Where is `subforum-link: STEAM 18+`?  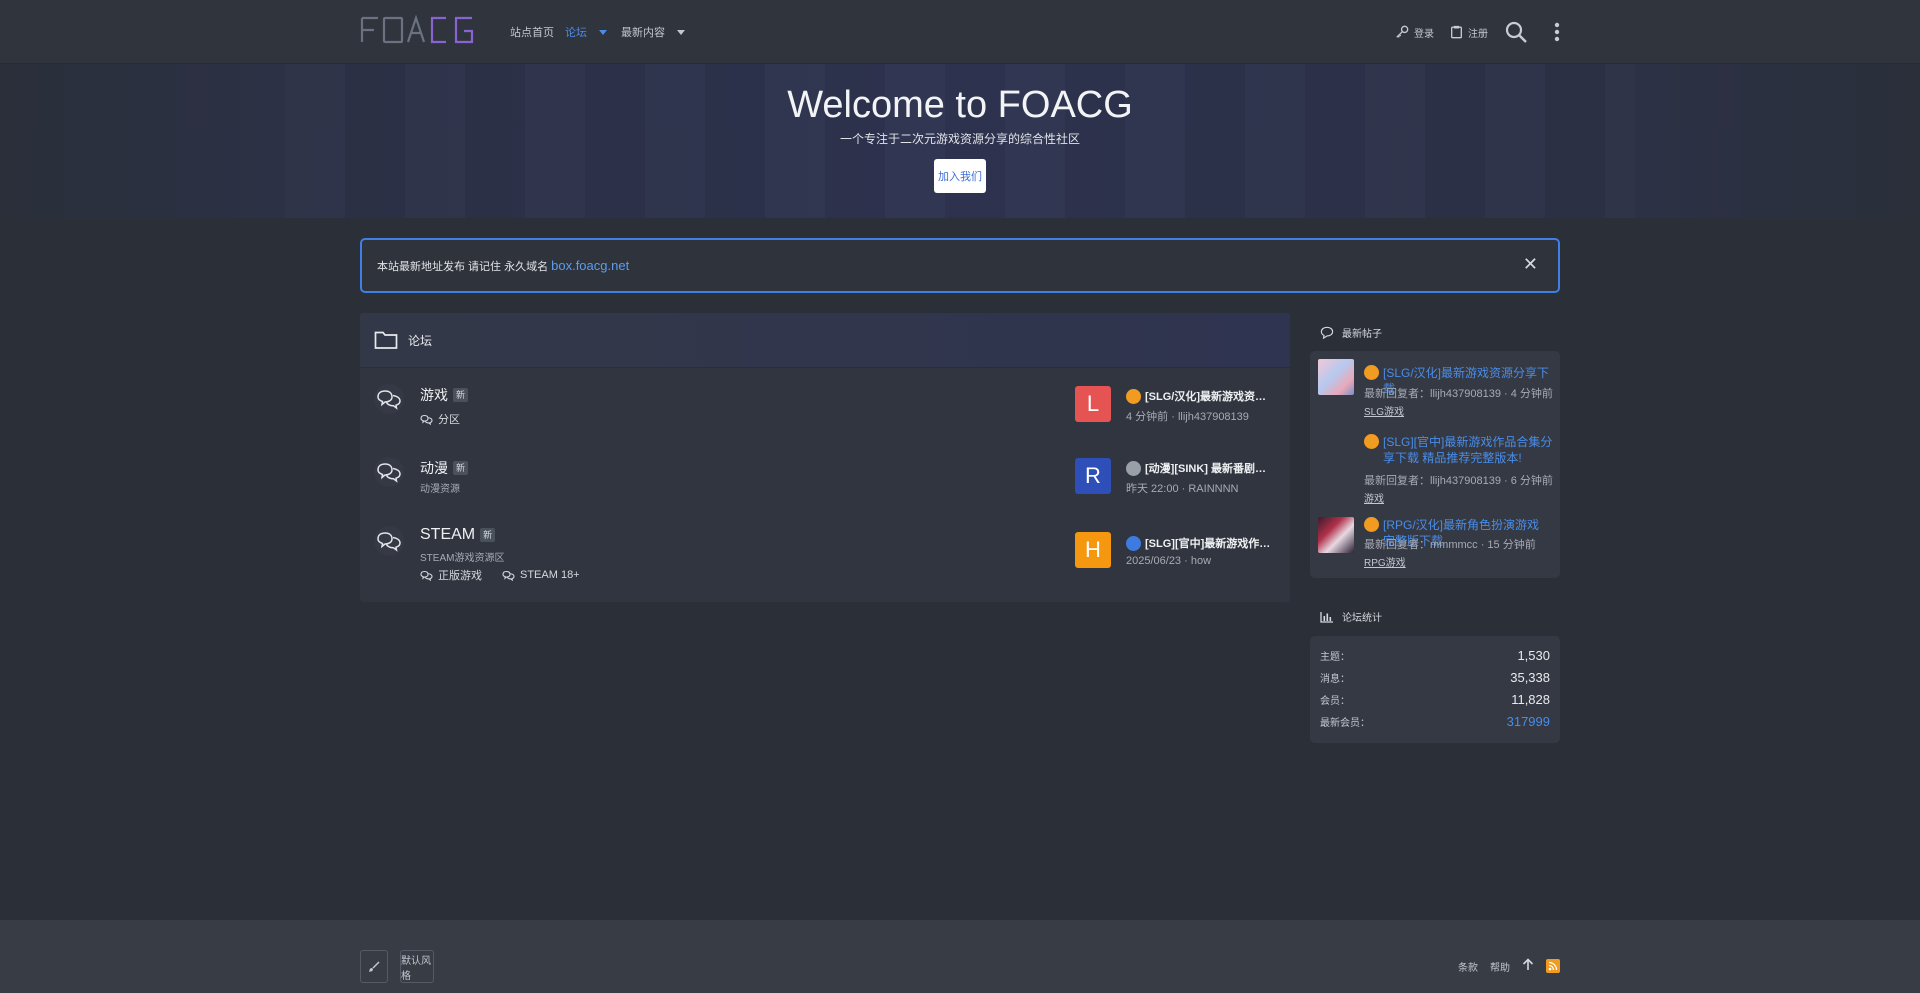 subforum-link: STEAM 18+ is located at coordinates (541, 575).